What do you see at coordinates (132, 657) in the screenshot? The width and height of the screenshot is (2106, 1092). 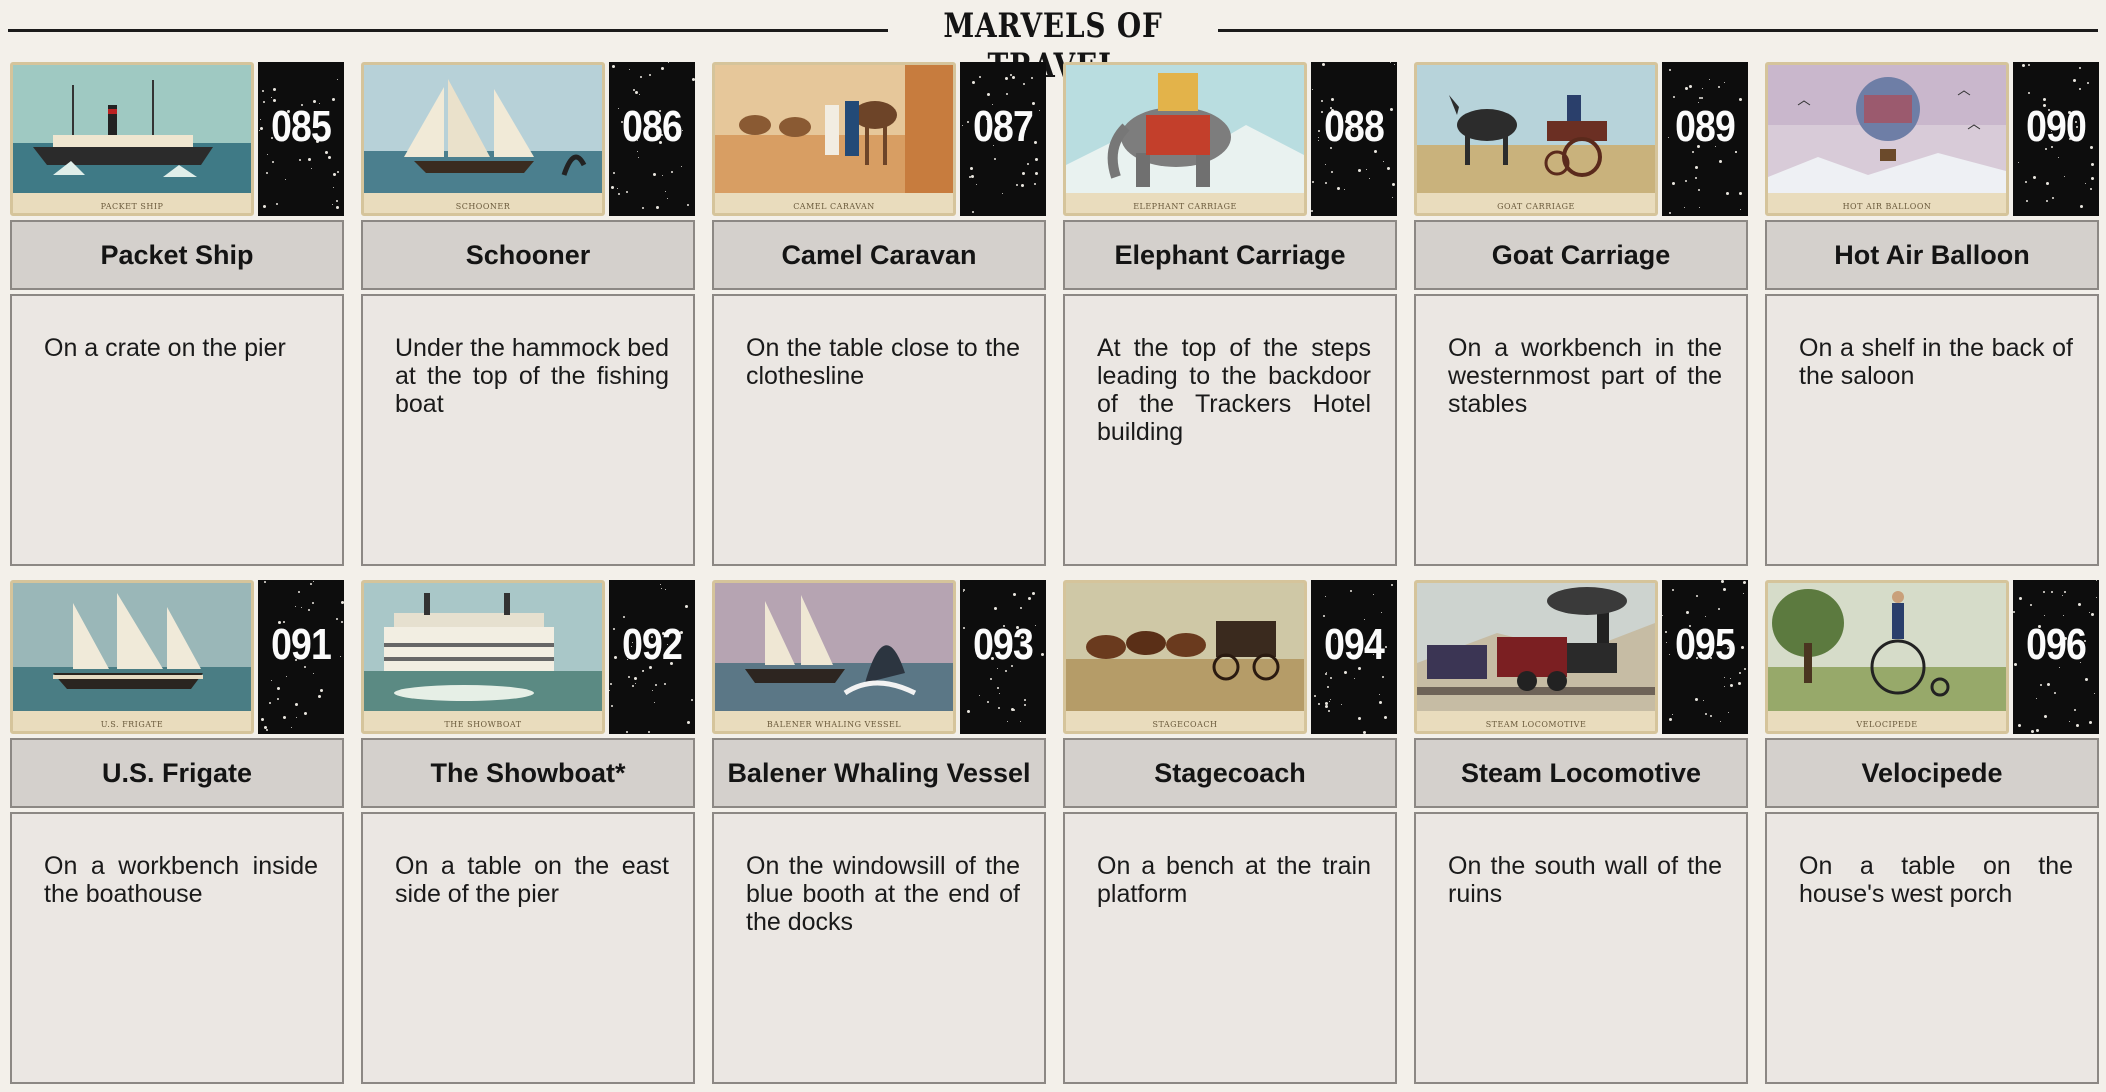 I see `card-illustration: U.S. Frigate` at bounding box center [132, 657].